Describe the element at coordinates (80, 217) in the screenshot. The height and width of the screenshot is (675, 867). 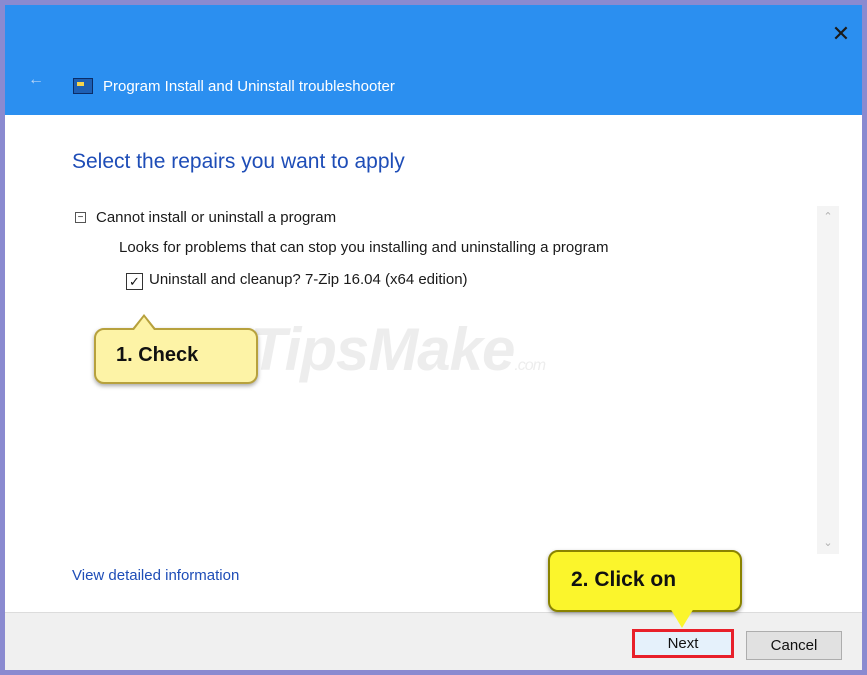
I see `collapse-icon: −` at that location.